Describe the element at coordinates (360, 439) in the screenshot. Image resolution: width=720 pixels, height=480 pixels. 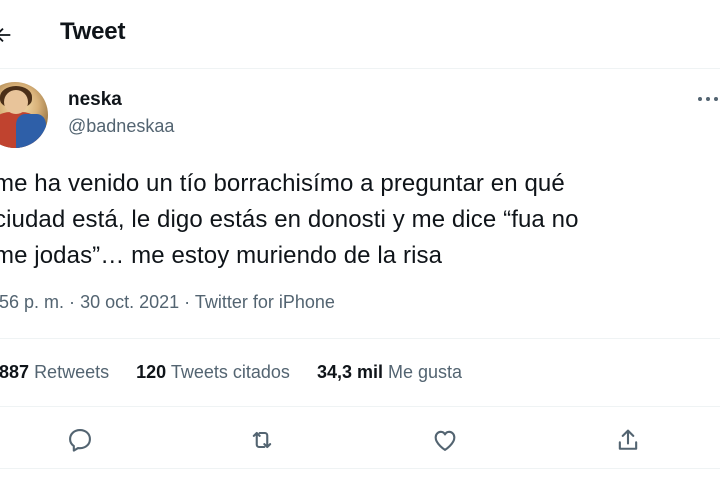
I see `action-bar` at that location.